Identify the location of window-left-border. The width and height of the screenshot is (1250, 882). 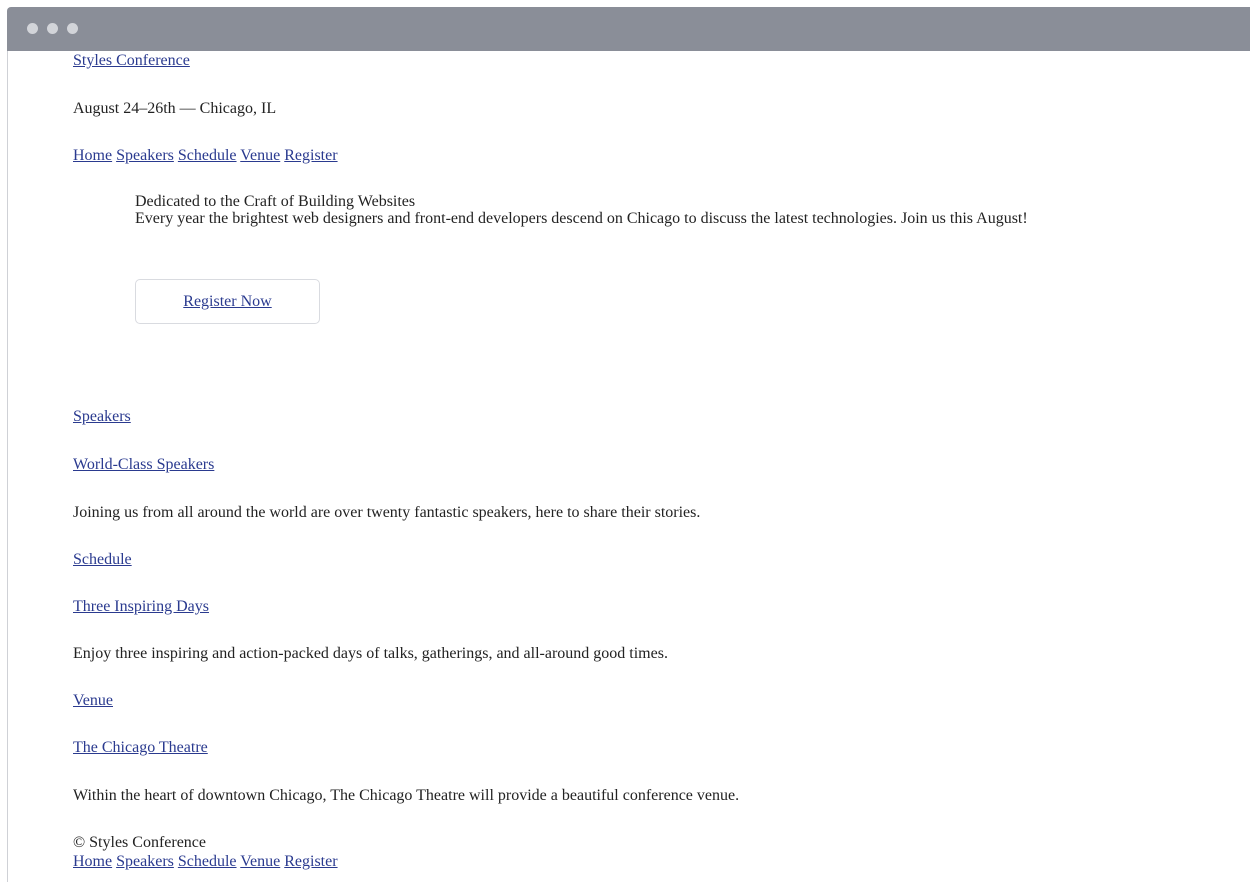
(7, 466).